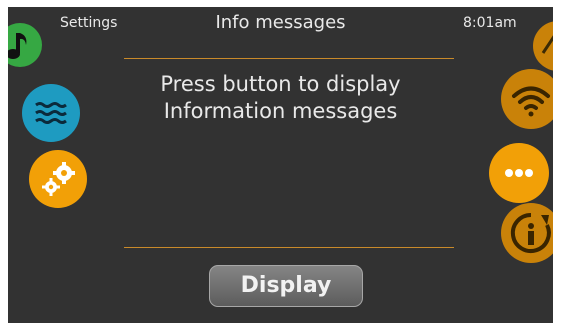 The width and height of the screenshot is (561, 326). I want to click on info-icon, so click(527, 233).